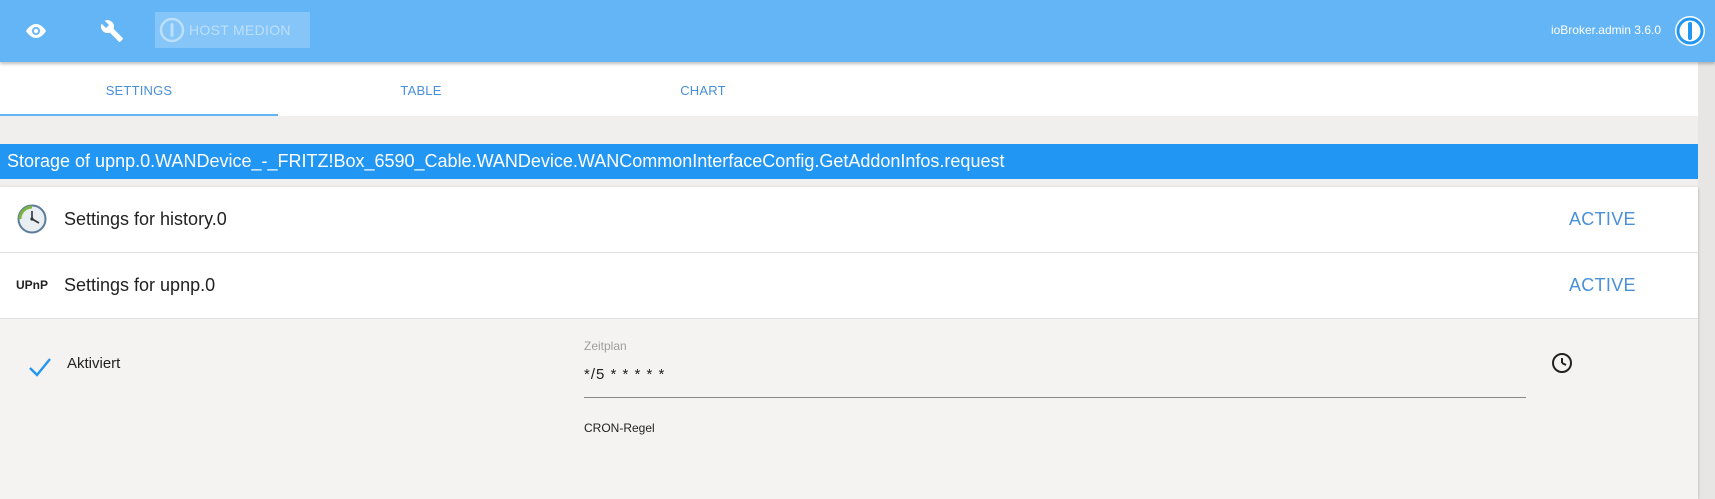 The width and height of the screenshot is (1715, 499). Describe the element at coordinates (145, 219) in the screenshot. I see `panel-title: Settings for history.0` at that location.